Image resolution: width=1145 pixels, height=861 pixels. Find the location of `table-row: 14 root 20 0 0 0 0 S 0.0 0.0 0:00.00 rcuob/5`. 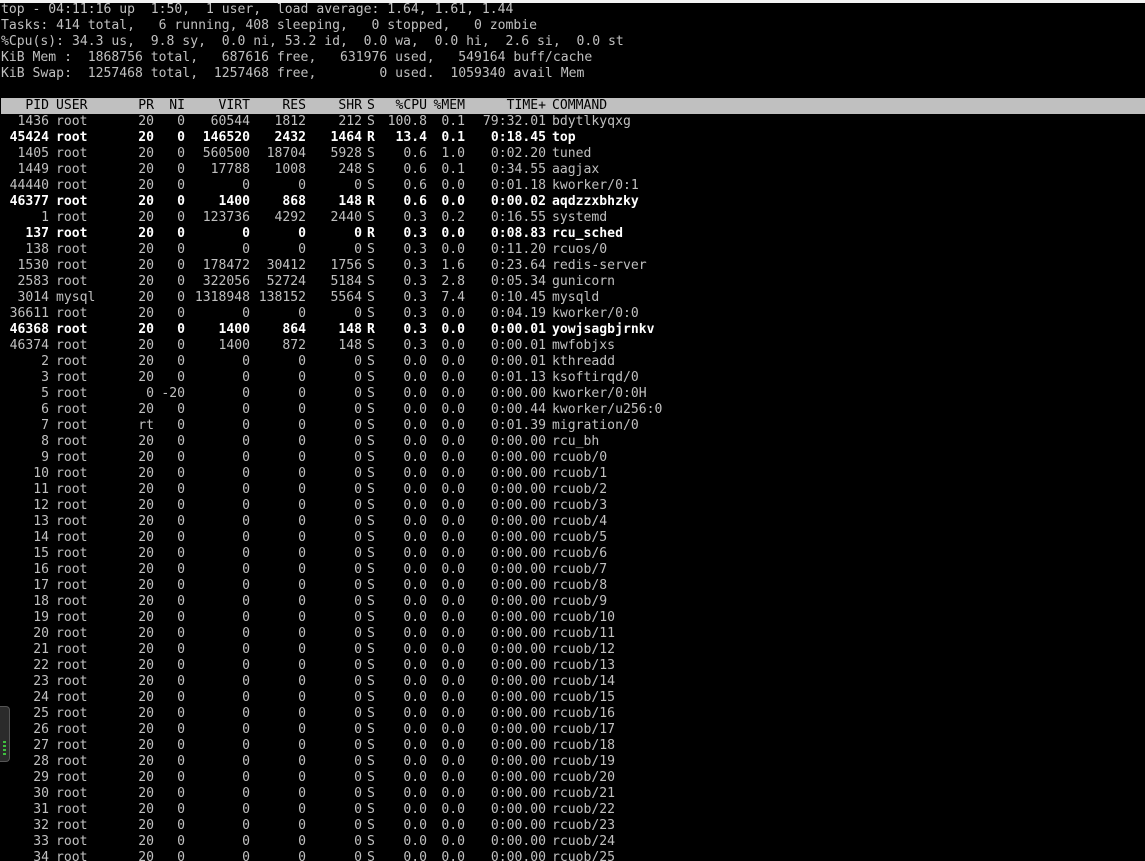

table-row: 14 root 20 0 0 0 0 S 0.0 0.0 0:00.00 rcuob/5 is located at coordinates (573, 538).